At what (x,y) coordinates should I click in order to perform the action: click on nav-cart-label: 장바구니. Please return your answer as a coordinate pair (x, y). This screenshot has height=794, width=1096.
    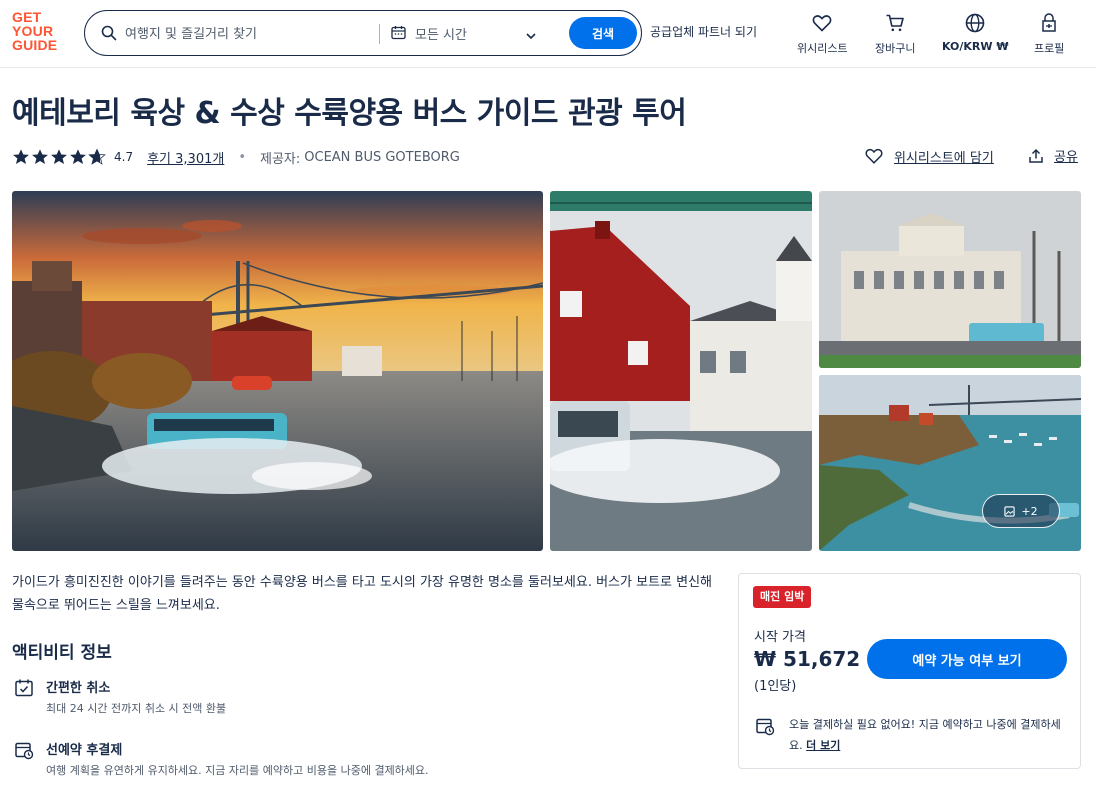
    Looking at the image, I should click on (895, 48).